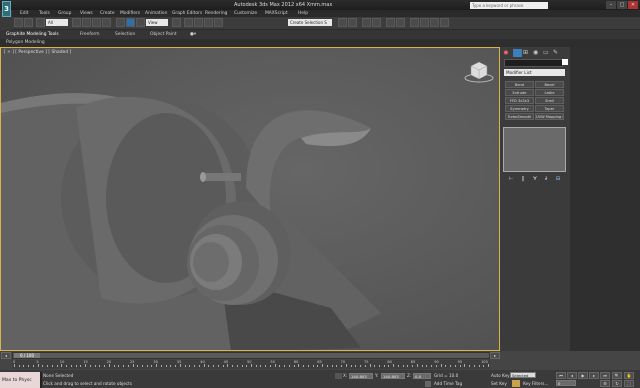  I want to click on snap-icon, so click(188, 22).